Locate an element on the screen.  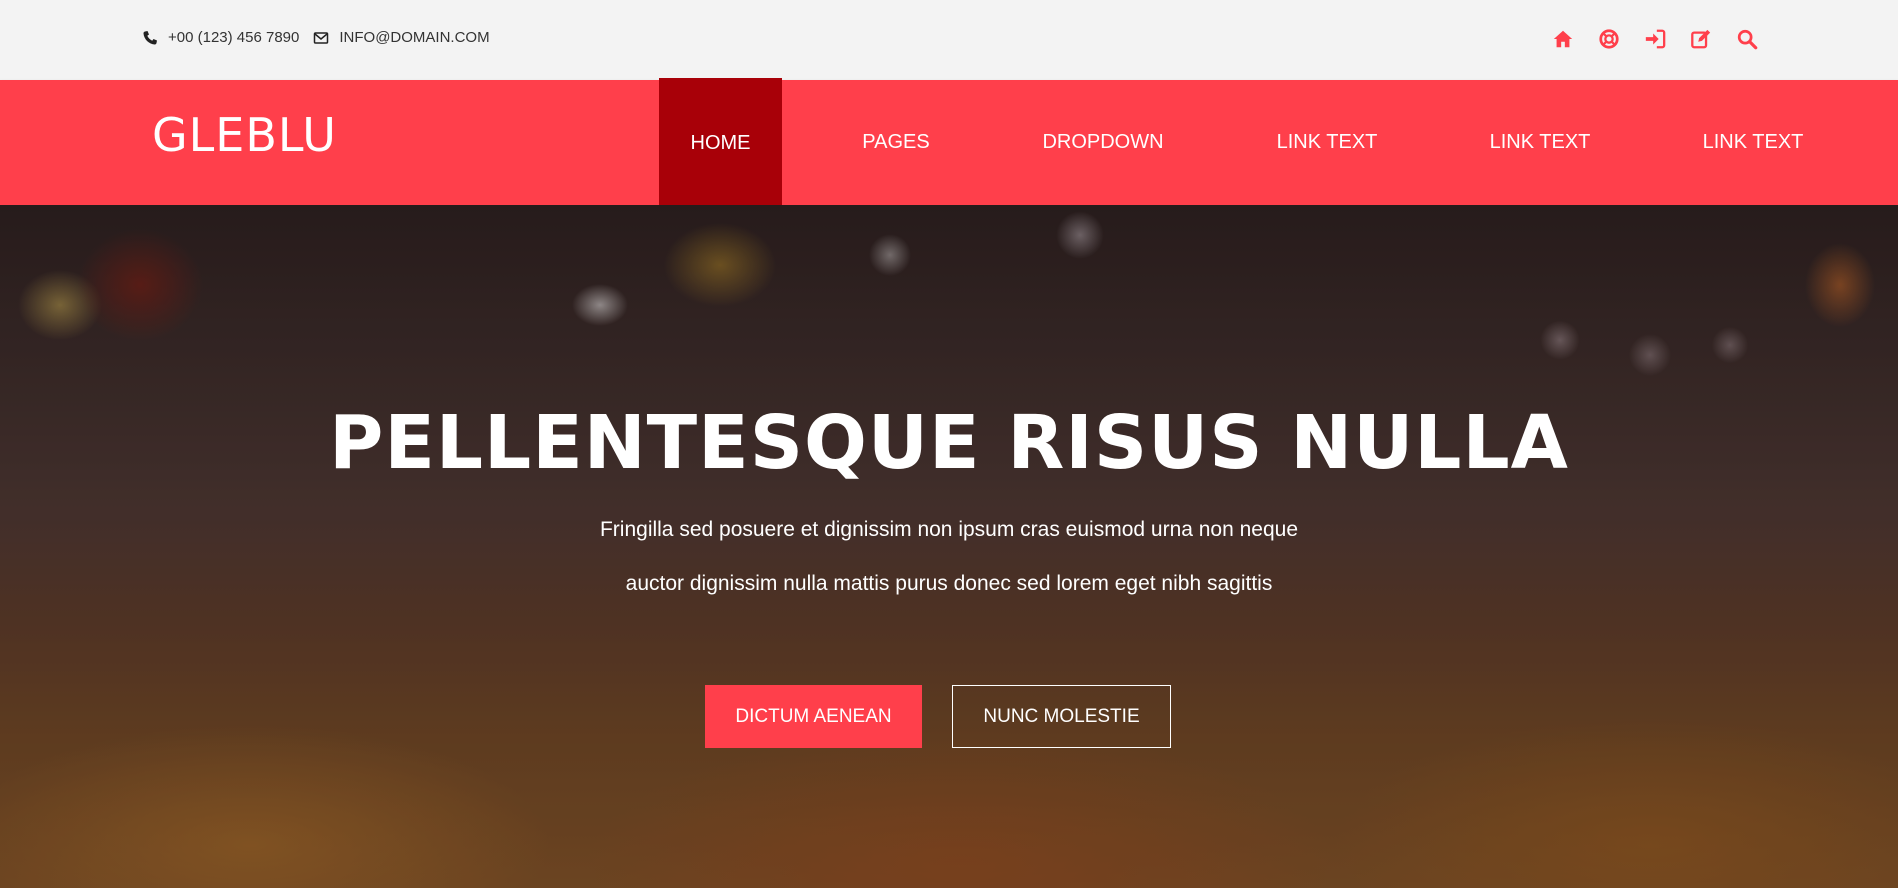
email-contact: INFO@DOMAIN.COM is located at coordinates (401, 38).